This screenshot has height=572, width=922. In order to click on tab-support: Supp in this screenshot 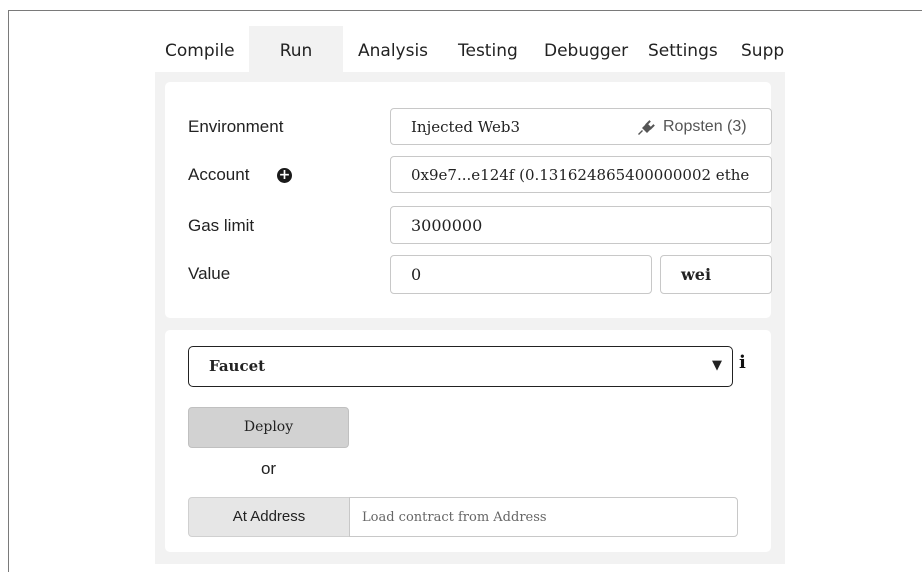, I will do `click(762, 49)`.